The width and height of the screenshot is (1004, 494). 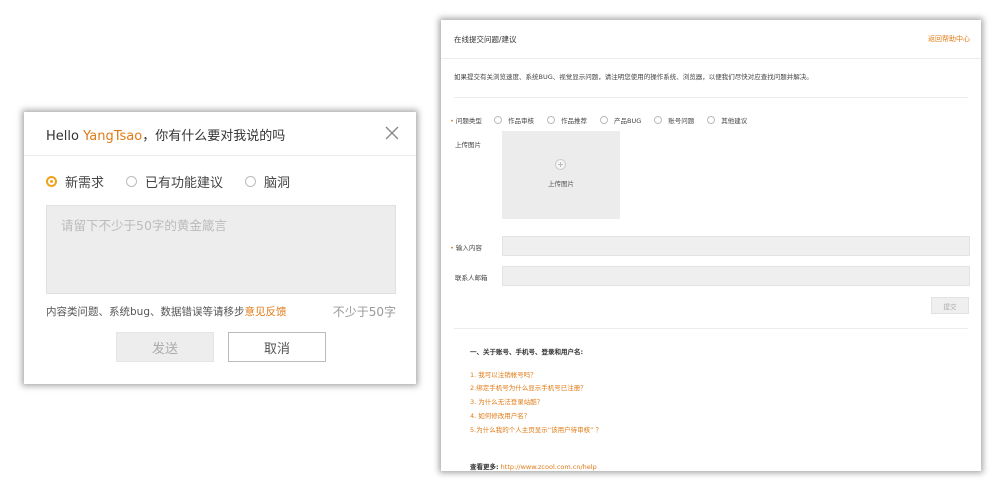 I want to click on faq-section-title: 一、关于账号、手机号、登录和用户名:, so click(x=527, y=352).